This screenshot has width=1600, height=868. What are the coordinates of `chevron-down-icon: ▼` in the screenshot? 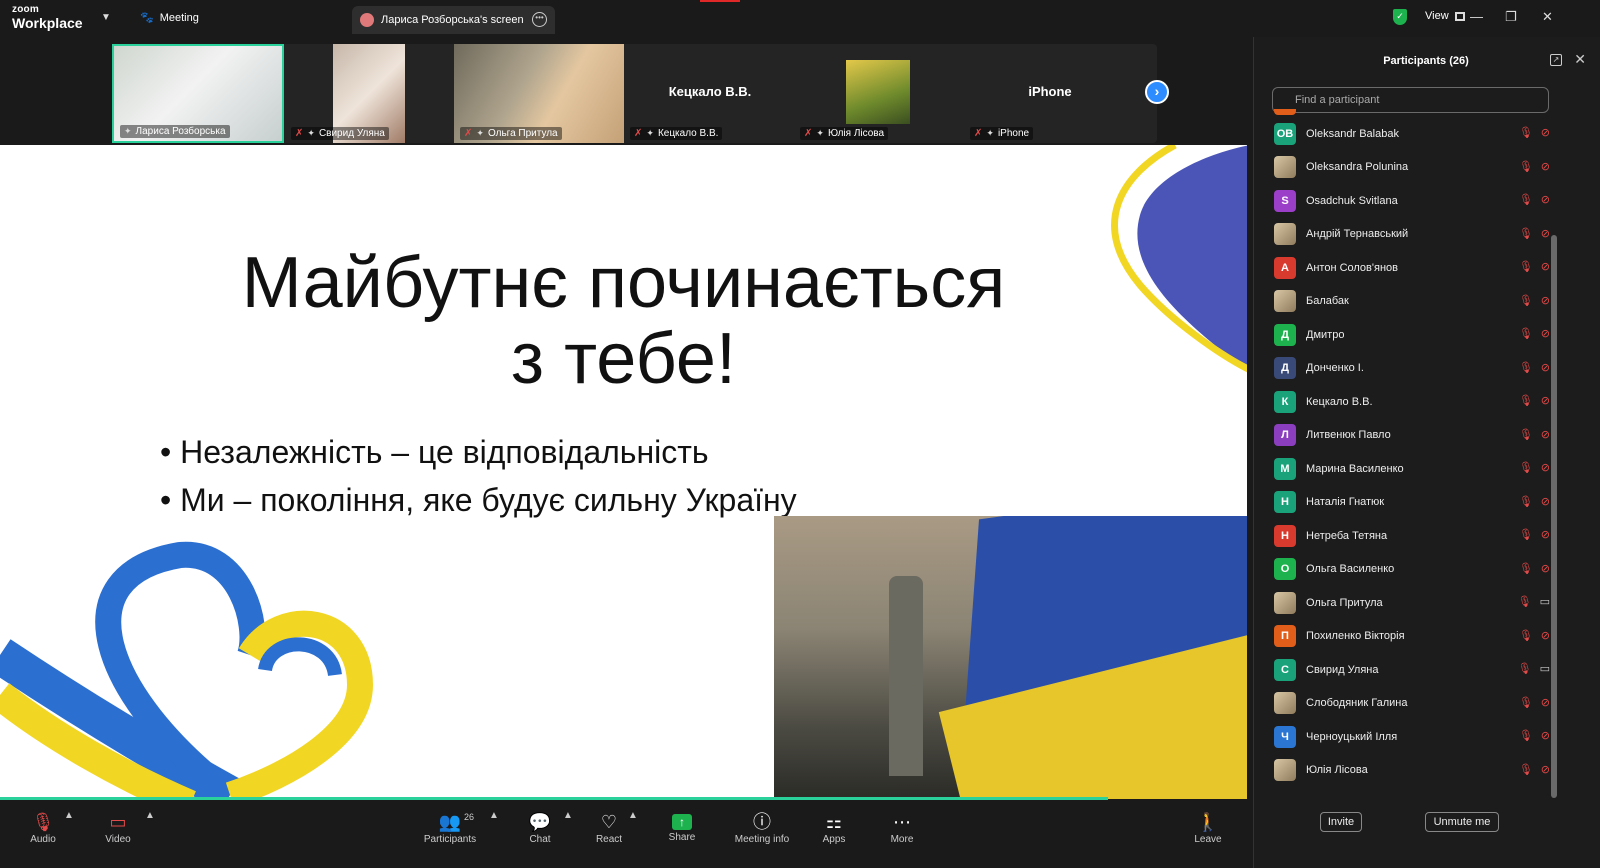 It's located at (106, 17).